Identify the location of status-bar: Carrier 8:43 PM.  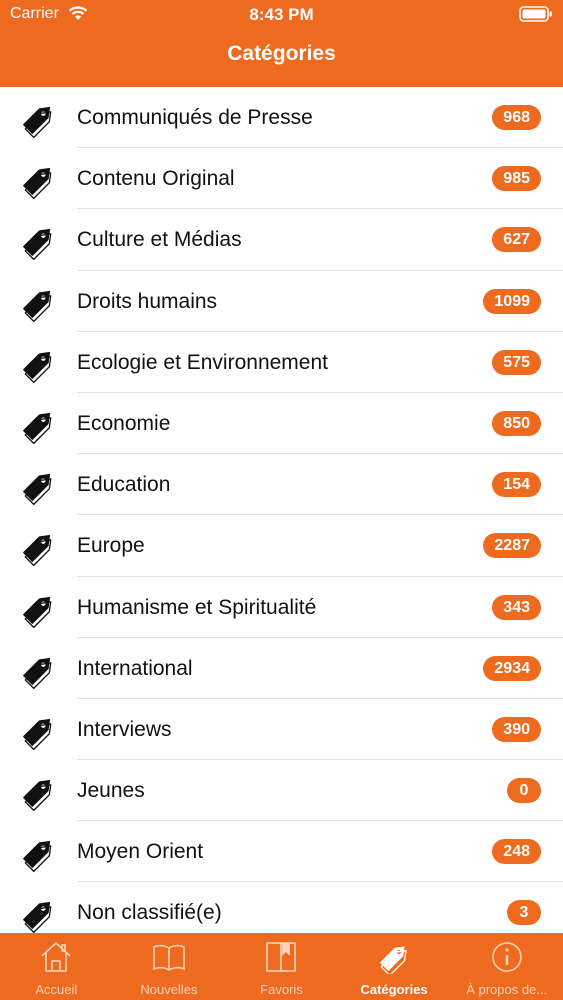
(281, 15).